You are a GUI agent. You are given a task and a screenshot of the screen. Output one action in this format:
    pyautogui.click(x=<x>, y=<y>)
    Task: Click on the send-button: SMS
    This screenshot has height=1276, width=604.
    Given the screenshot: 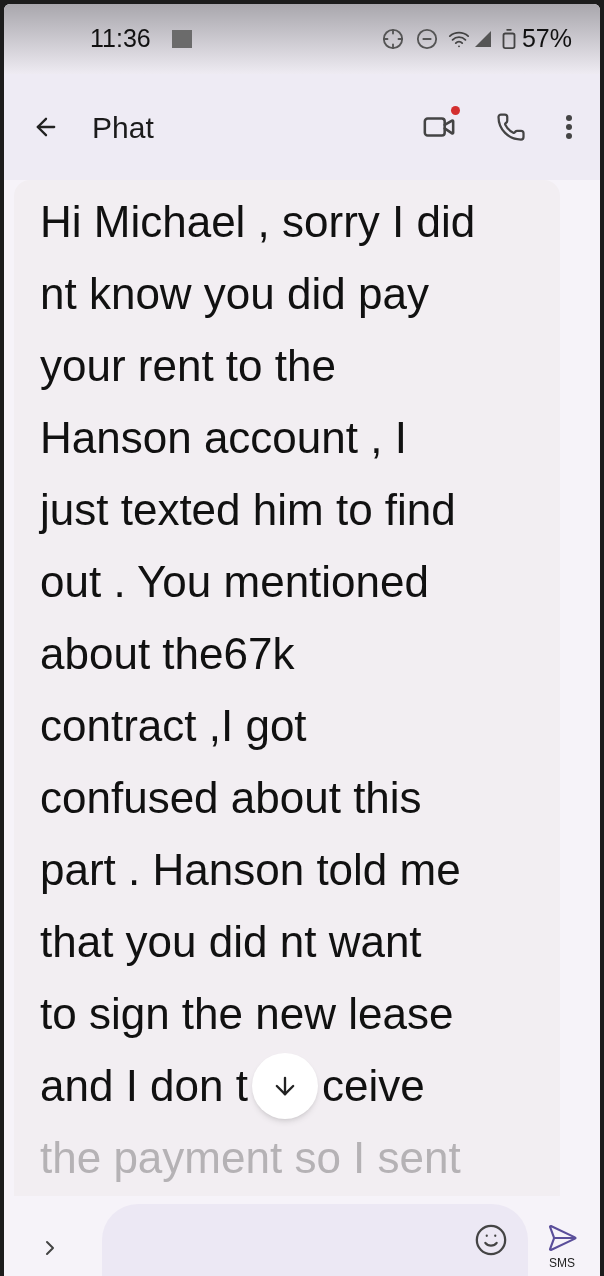 What is the action you would take?
    pyautogui.click(x=562, y=1247)
    